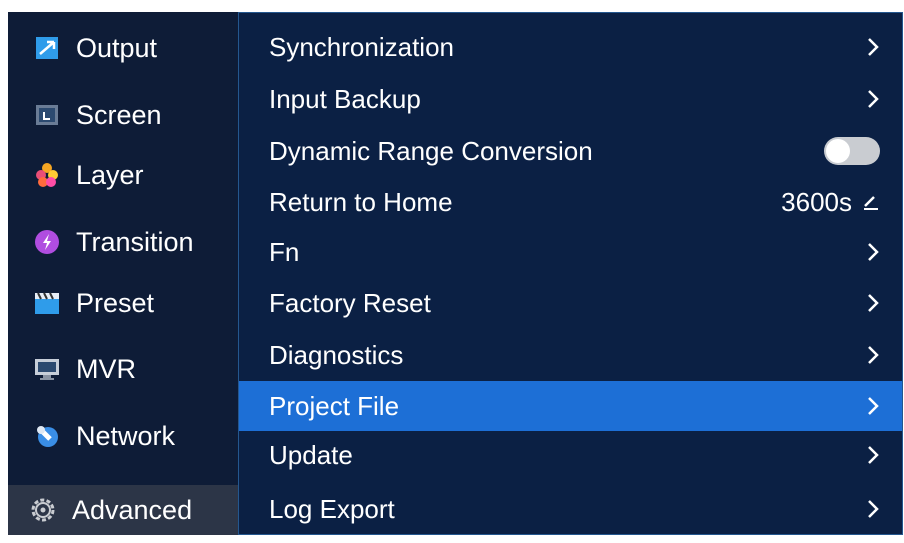 This screenshot has width=904, height=543. Describe the element at coordinates (110, 174) in the screenshot. I see `sidebar-item-label: Layer` at that location.